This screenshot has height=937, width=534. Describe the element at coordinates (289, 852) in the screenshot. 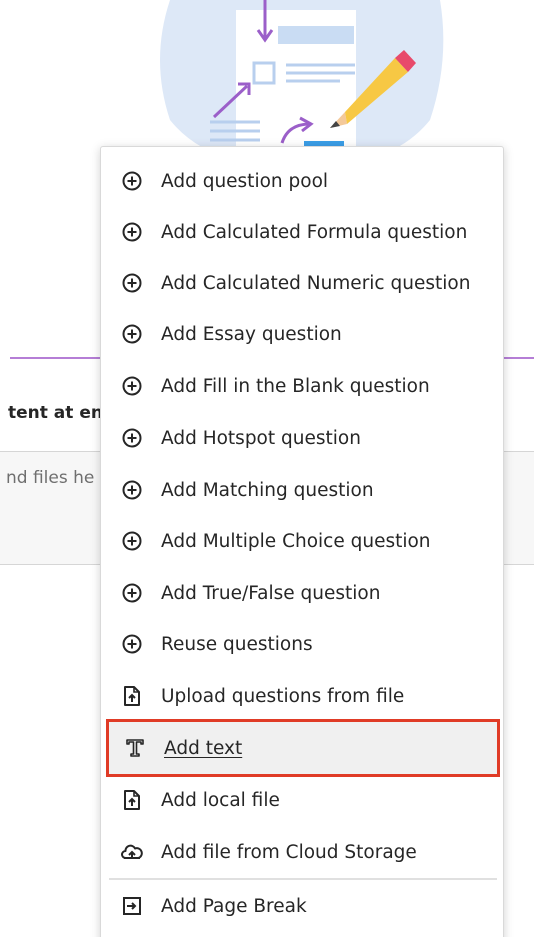

I see `menu-item-label: Add file from Cloud Storage` at that location.